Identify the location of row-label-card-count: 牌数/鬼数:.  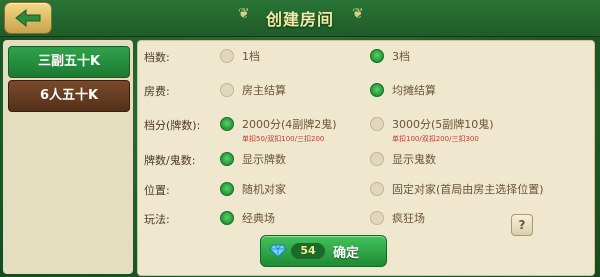
(170, 160).